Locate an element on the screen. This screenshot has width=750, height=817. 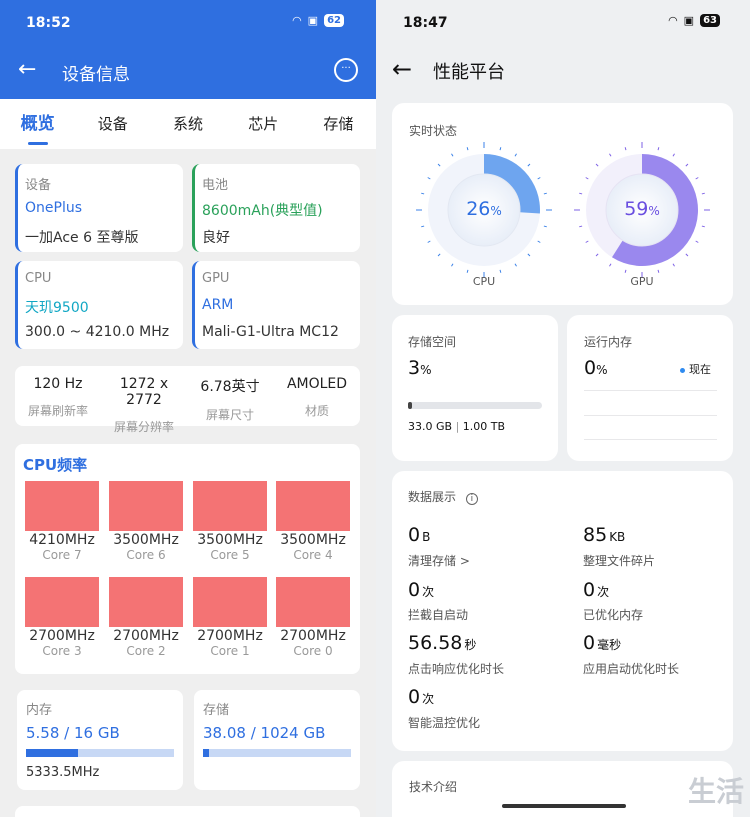
battery-capacity: 8600mAh(典型值) is located at coordinates (262, 211).